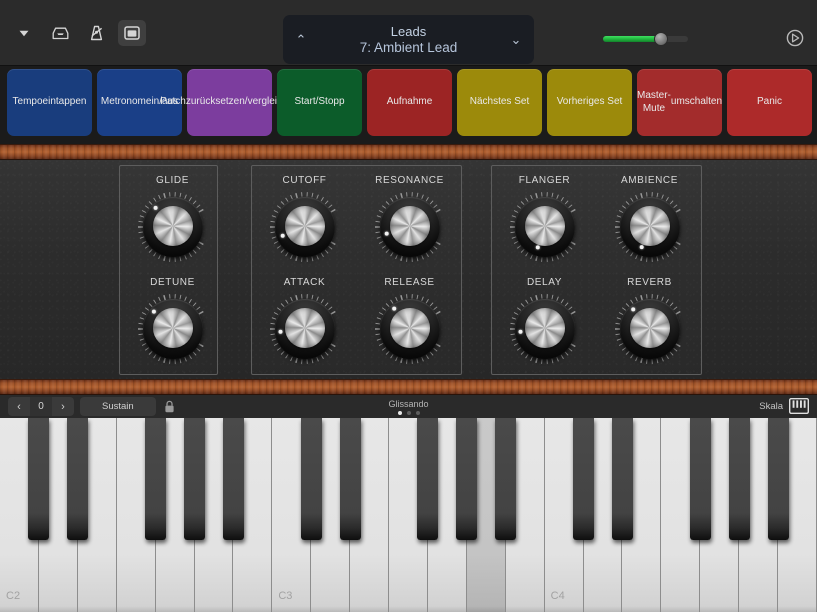  I want to click on knob-label: DELAY, so click(544, 282).